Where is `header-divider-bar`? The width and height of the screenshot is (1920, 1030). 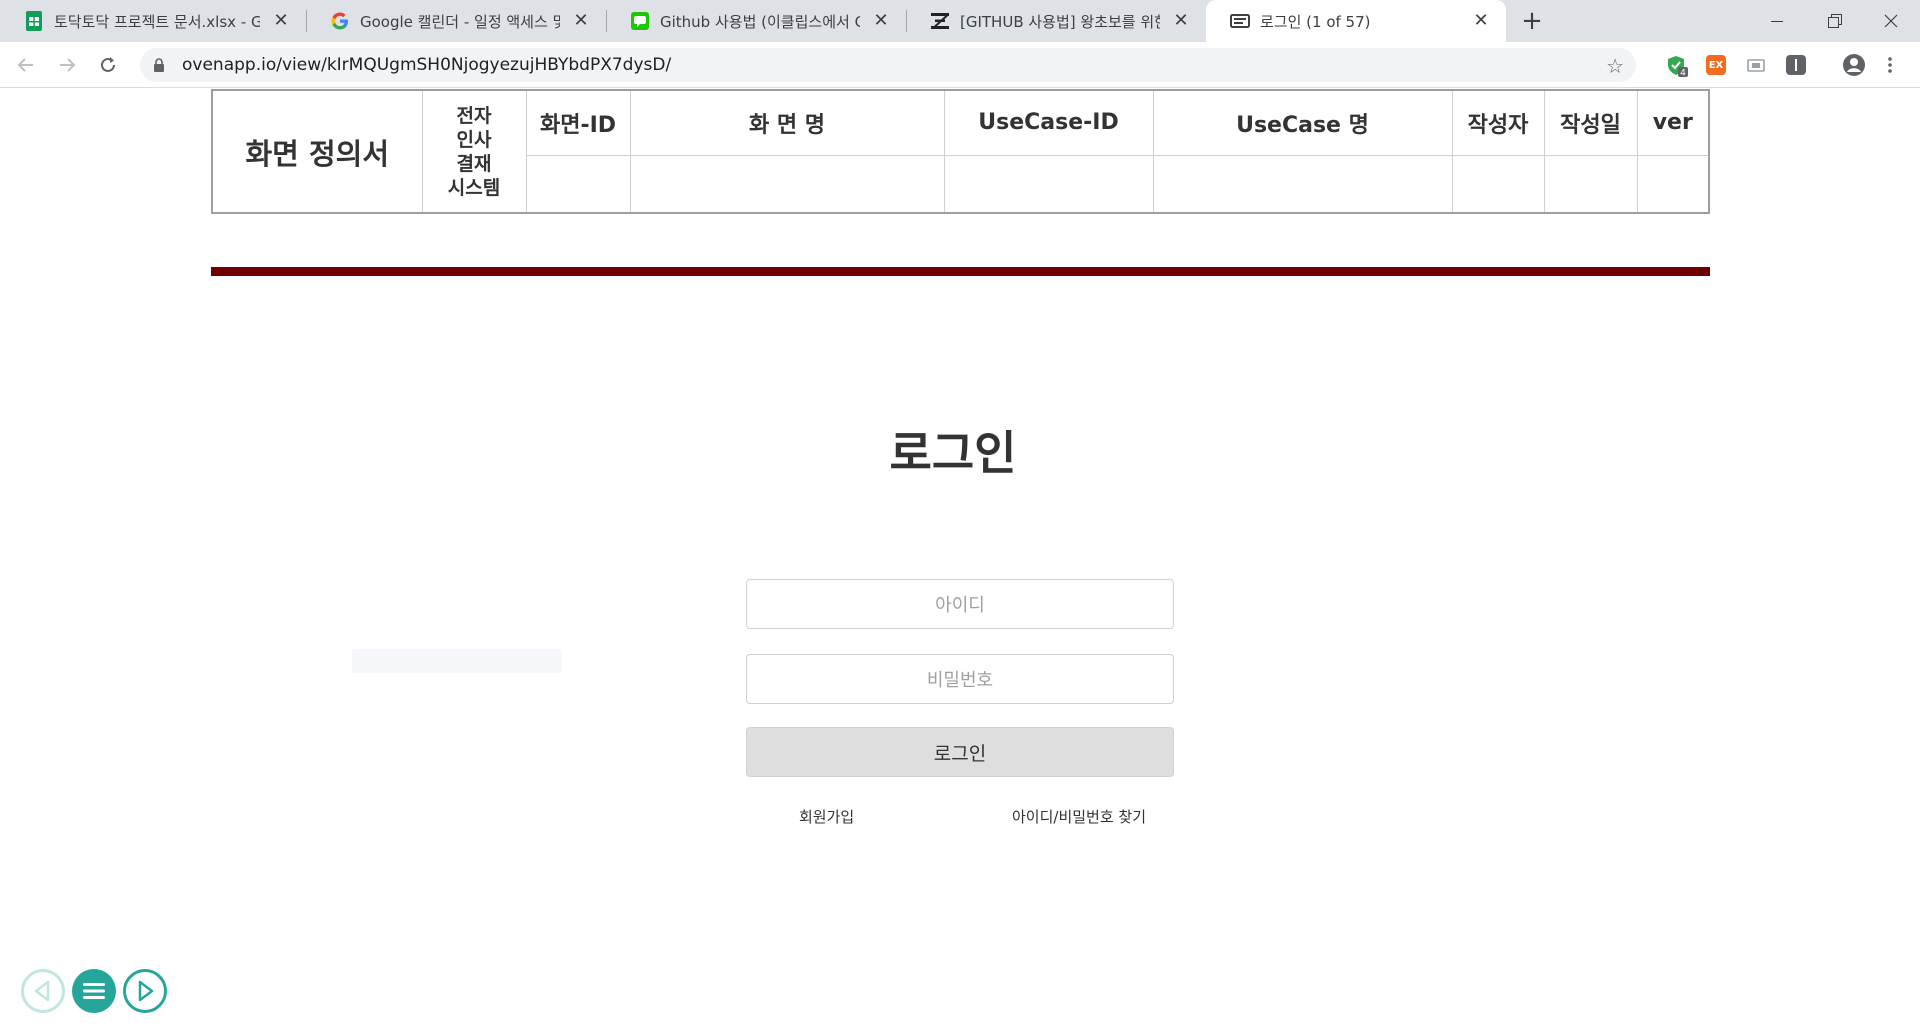 header-divider-bar is located at coordinates (960, 271).